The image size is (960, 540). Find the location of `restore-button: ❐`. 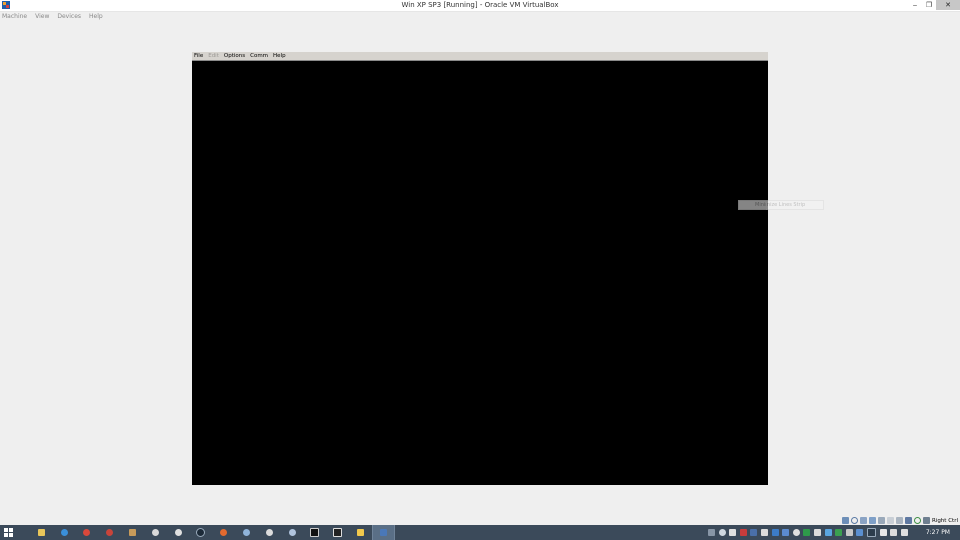

restore-button: ❐ is located at coordinates (929, 5).